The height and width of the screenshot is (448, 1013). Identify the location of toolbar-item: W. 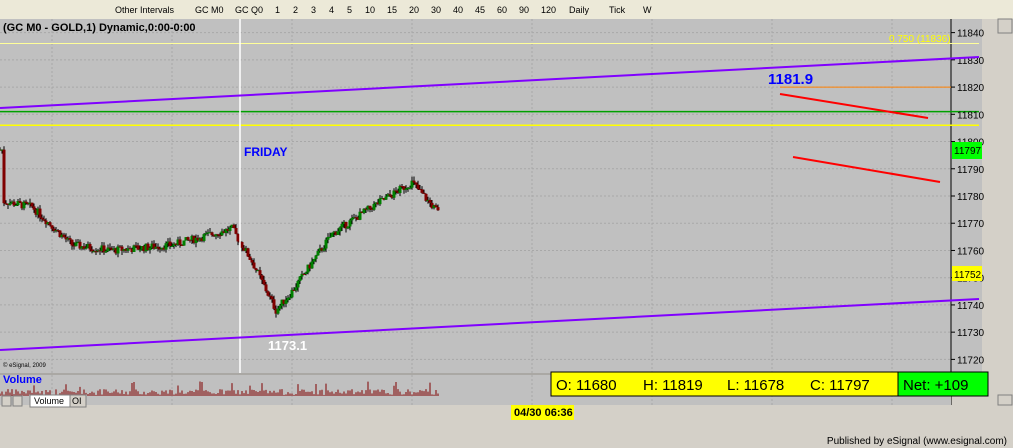
(647, 10).